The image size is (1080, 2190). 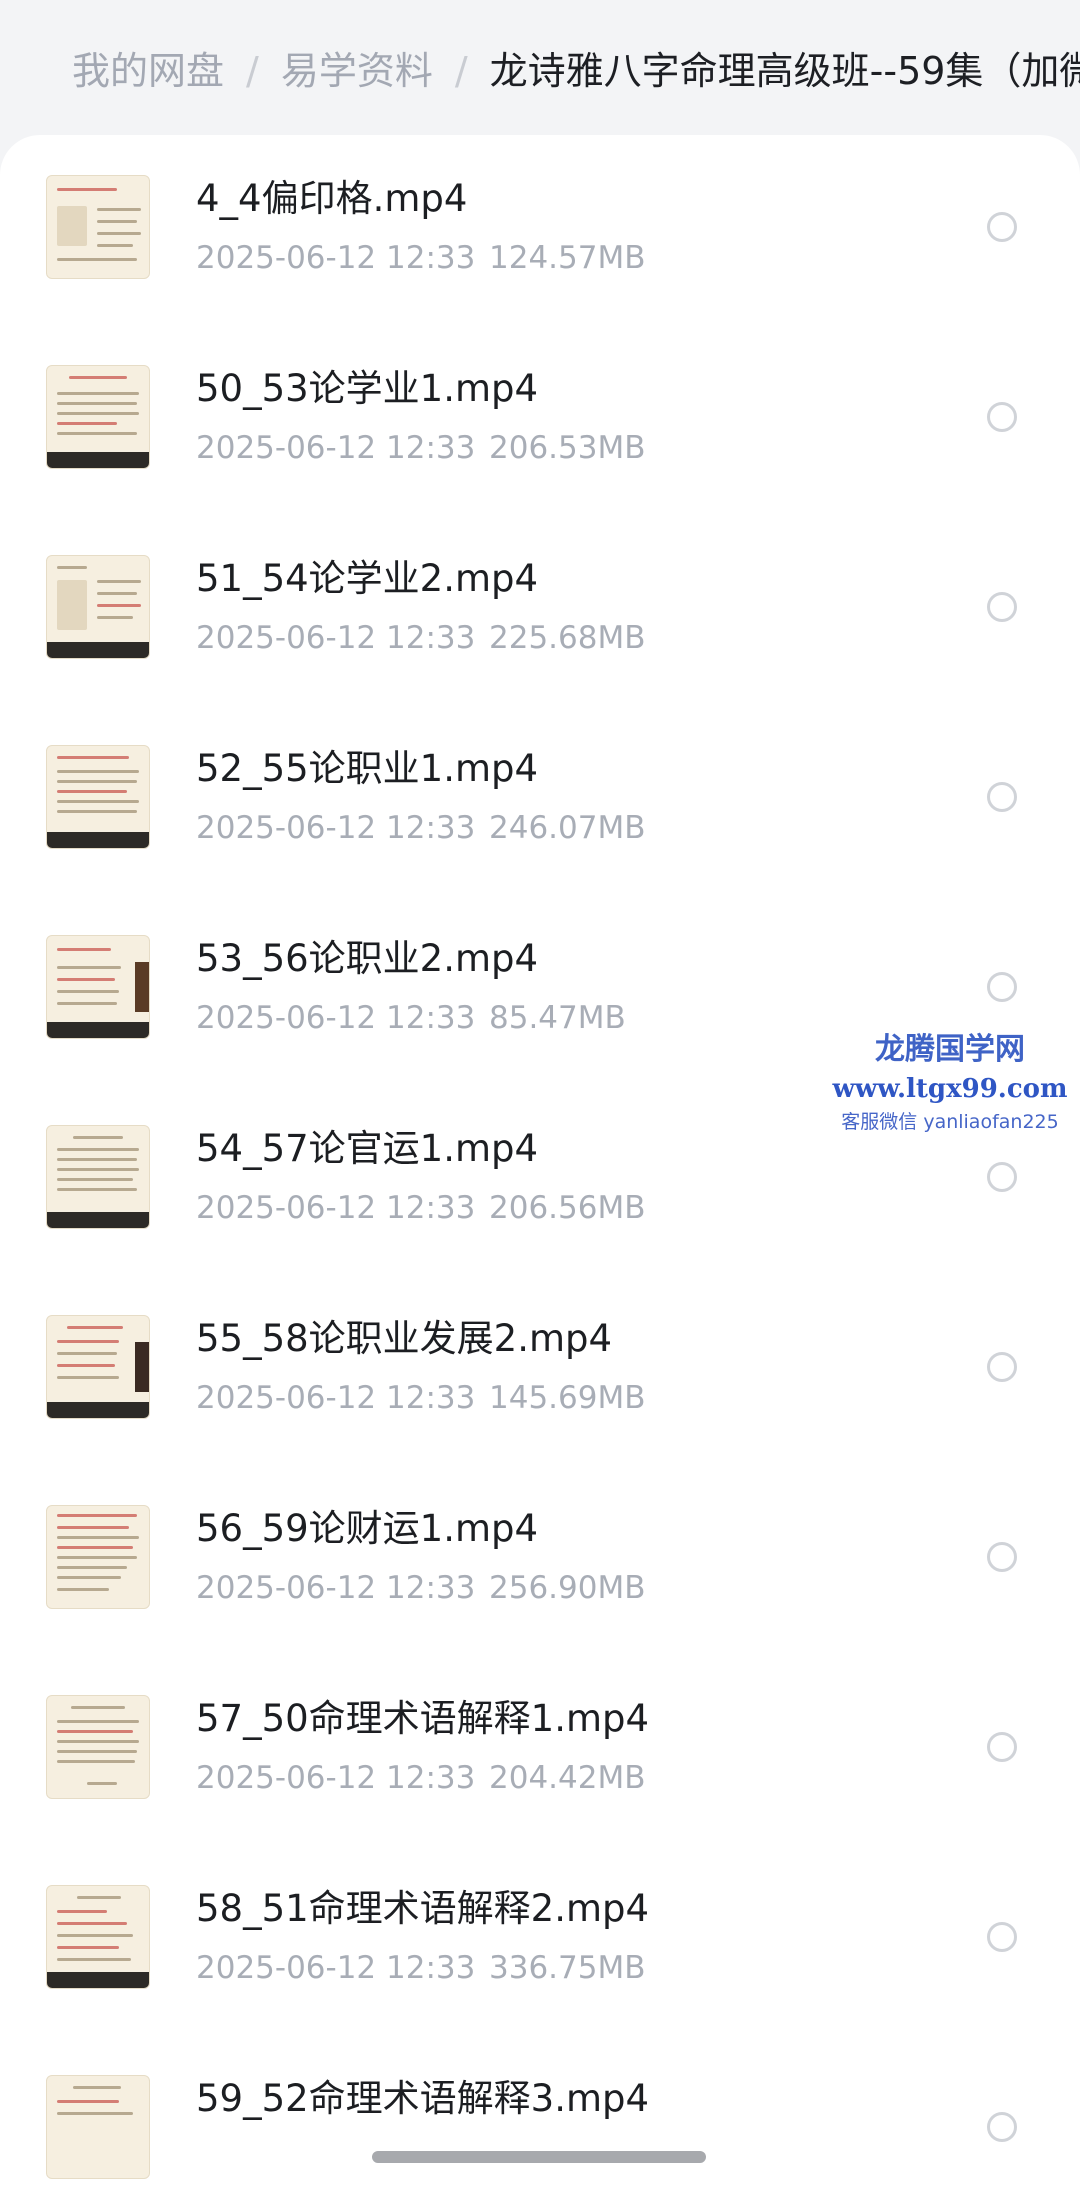 I want to click on file-name: 50_53论学业1.mp4, so click(x=367, y=388).